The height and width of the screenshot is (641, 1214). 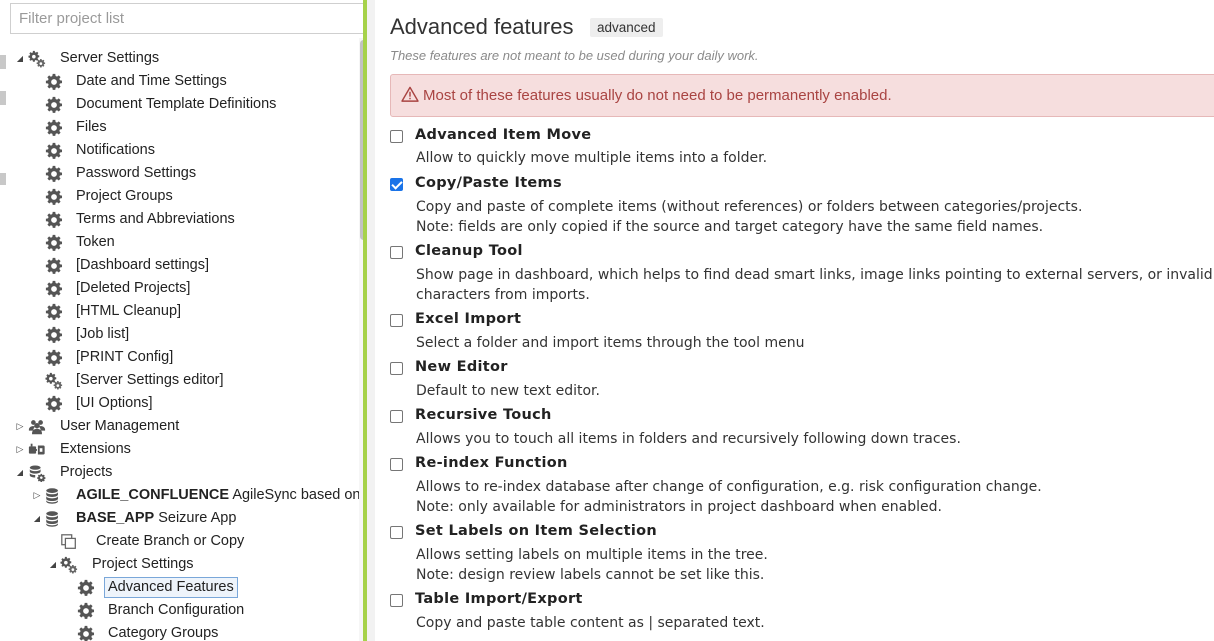 I want to click on tree-node-server-settings-editor: [Server Settings editor], so click(x=180, y=380).